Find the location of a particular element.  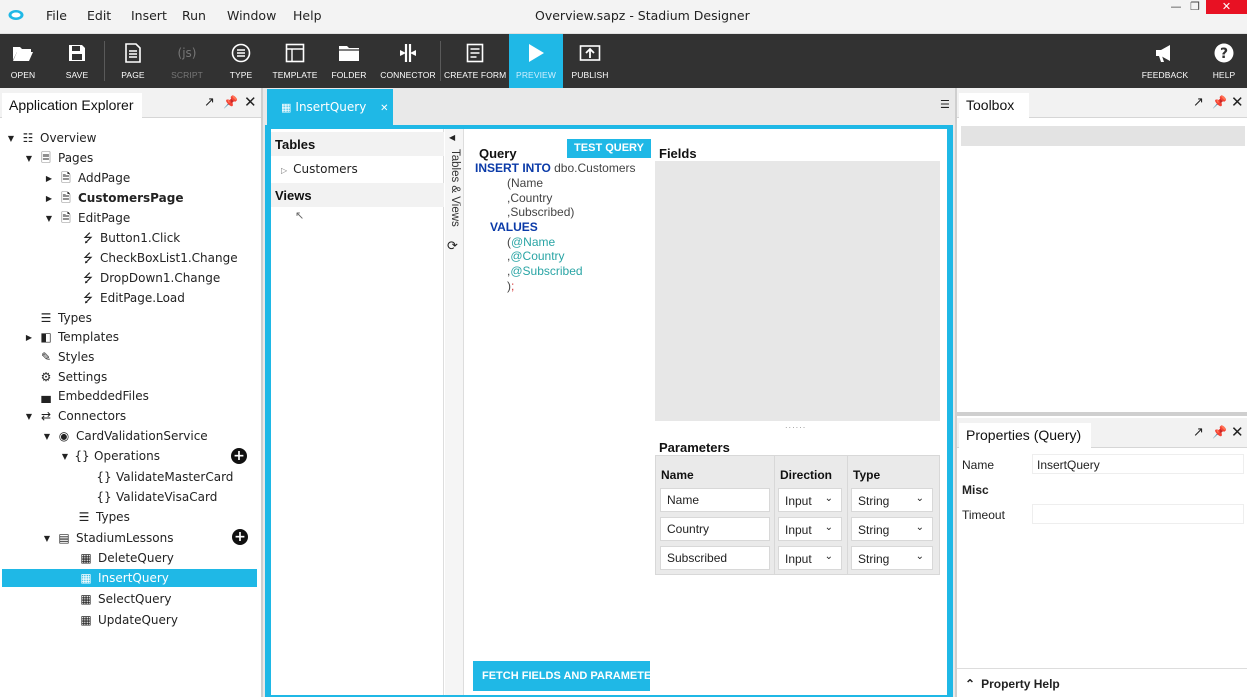

property-timeout-input is located at coordinates (1138, 514).